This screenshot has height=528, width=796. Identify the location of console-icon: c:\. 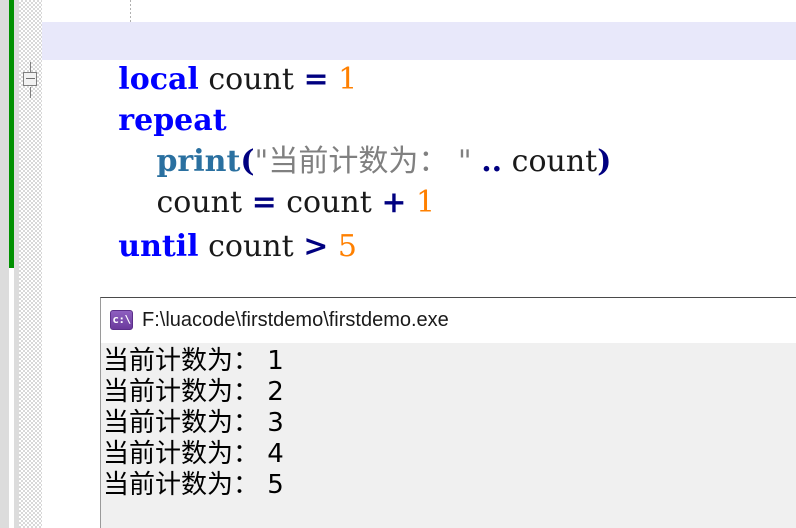
(121, 319).